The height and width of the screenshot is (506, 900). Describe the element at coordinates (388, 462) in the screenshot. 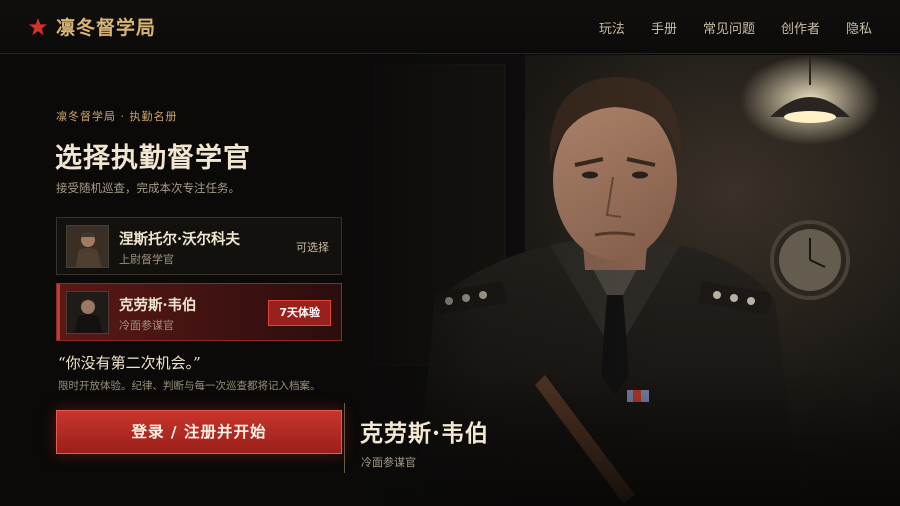

I see `selected-officer-role: 冷面参谋官` at that location.